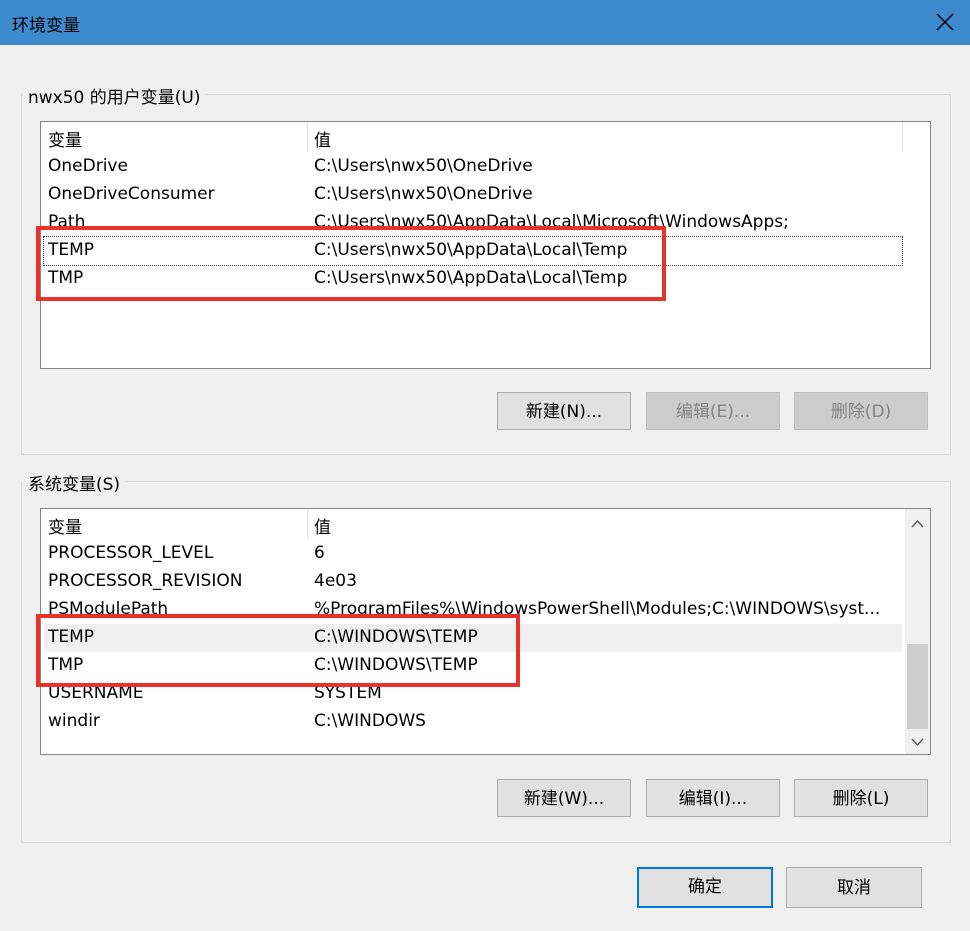  What do you see at coordinates (114, 95) in the screenshot?
I see `user-vars-group-label: nwx50 的用户变量(U)` at bounding box center [114, 95].